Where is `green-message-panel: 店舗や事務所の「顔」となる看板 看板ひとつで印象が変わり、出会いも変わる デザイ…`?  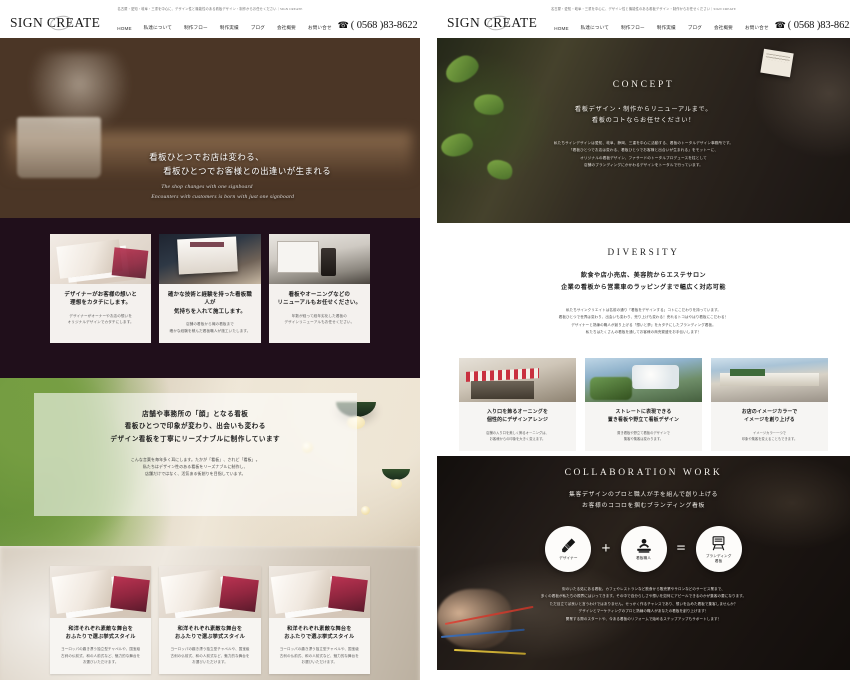 green-message-panel: 店舗や事務所の「顔」となる看板 看板ひとつで印象が変わり、出会いも変わる デザイ… is located at coordinates (195, 454).